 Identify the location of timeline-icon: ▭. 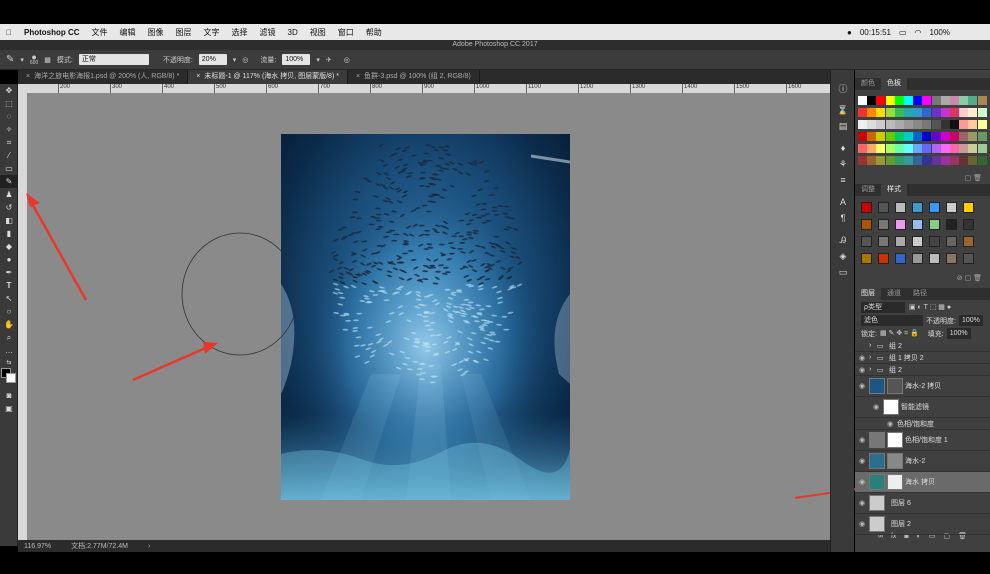
(843, 272).